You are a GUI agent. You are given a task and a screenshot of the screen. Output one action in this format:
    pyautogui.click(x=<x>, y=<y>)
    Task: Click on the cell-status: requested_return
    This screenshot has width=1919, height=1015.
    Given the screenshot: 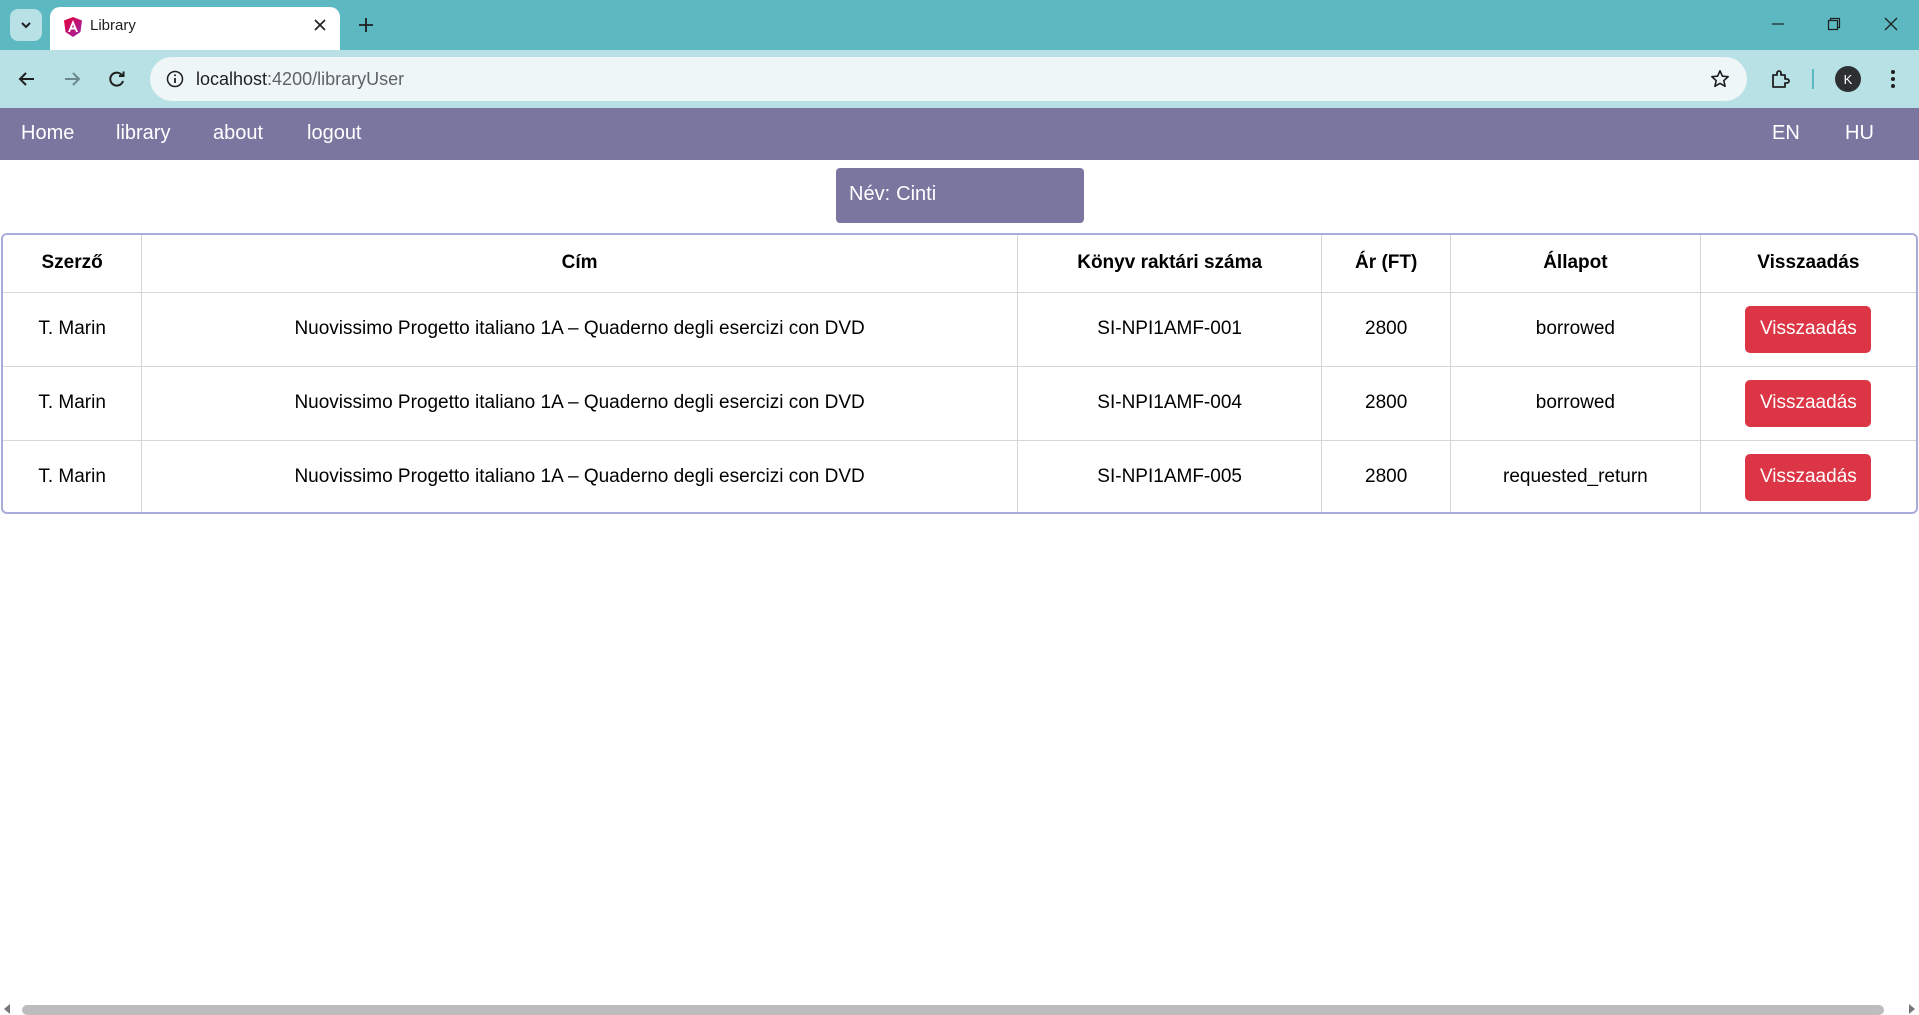 What is the action you would take?
    pyautogui.click(x=1575, y=475)
    